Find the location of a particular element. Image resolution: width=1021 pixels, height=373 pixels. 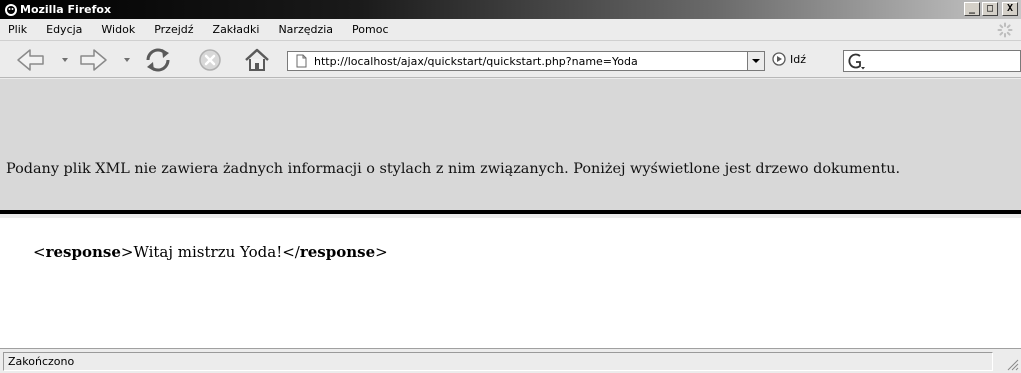

stop-button is located at coordinates (210, 60).